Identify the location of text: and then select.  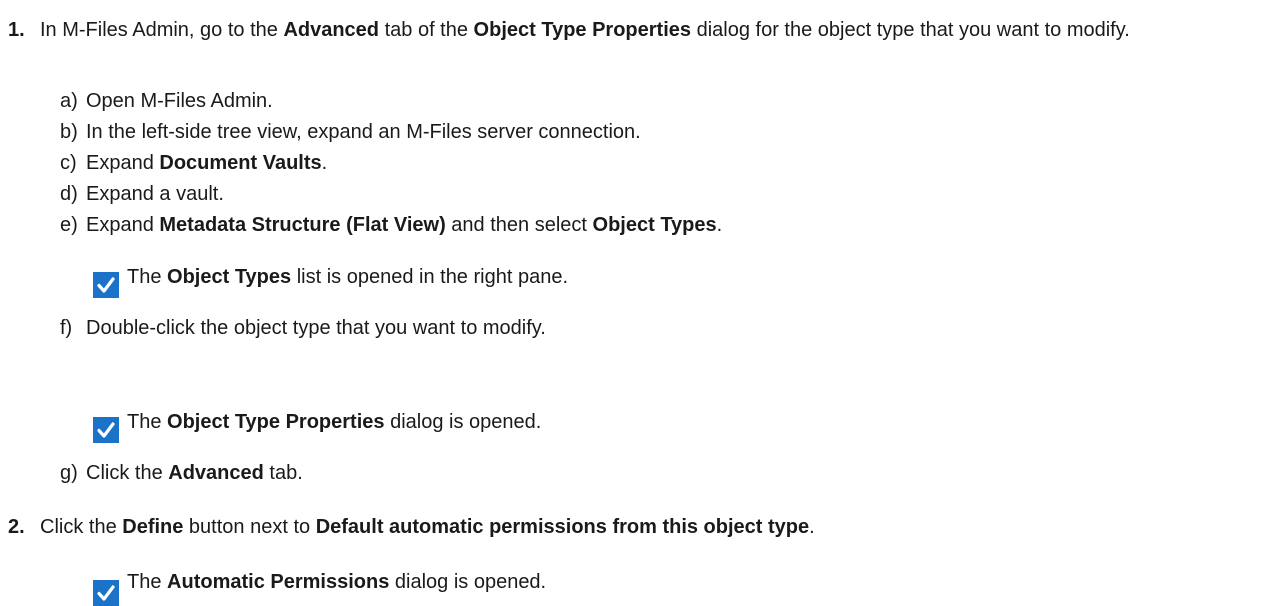
(519, 225).